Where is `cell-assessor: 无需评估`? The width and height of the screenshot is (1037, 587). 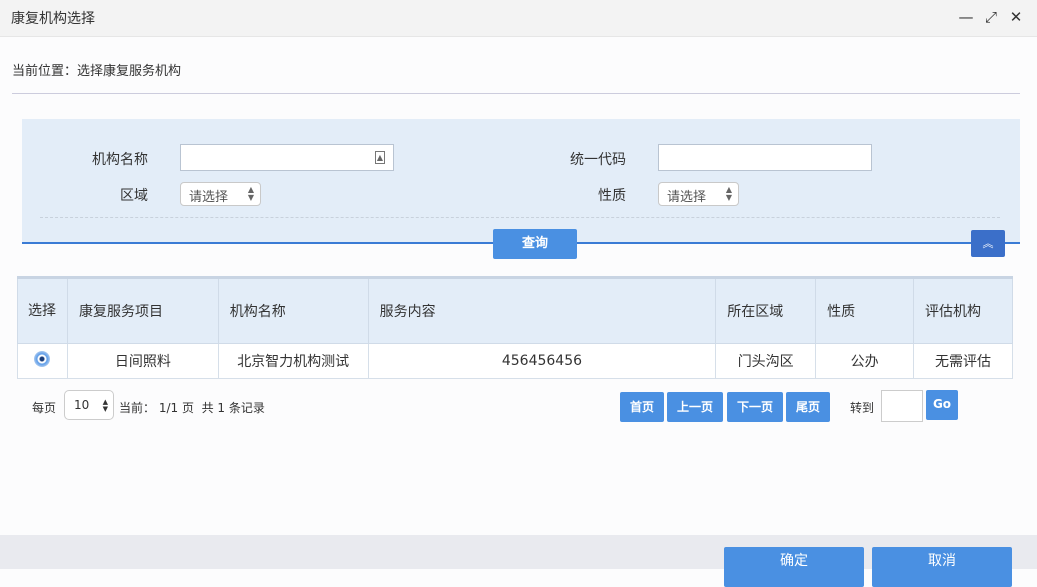 cell-assessor: 无需评估 is located at coordinates (963, 361).